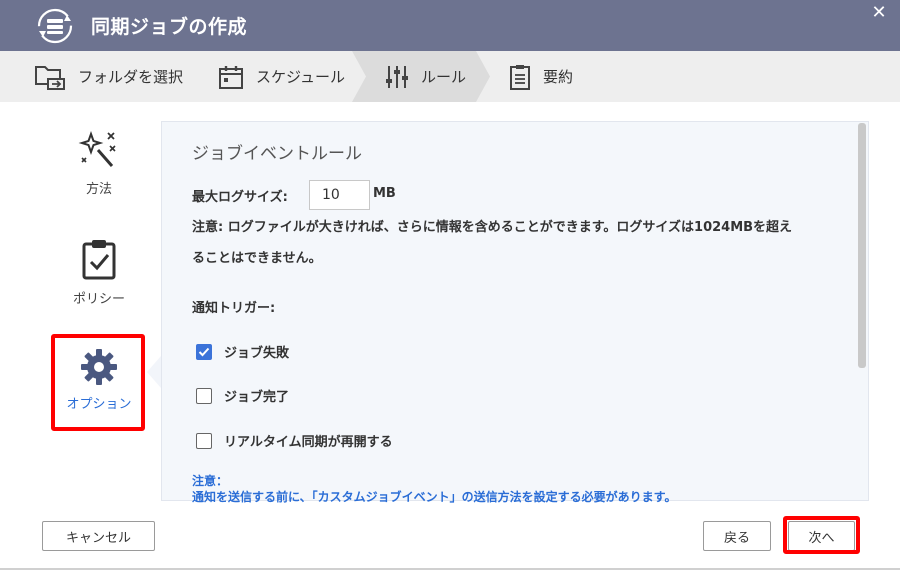 The height and width of the screenshot is (570, 900). What do you see at coordinates (169, 27) in the screenshot?
I see `window-title: 同期ジョブの作成` at bounding box center [169, 27].